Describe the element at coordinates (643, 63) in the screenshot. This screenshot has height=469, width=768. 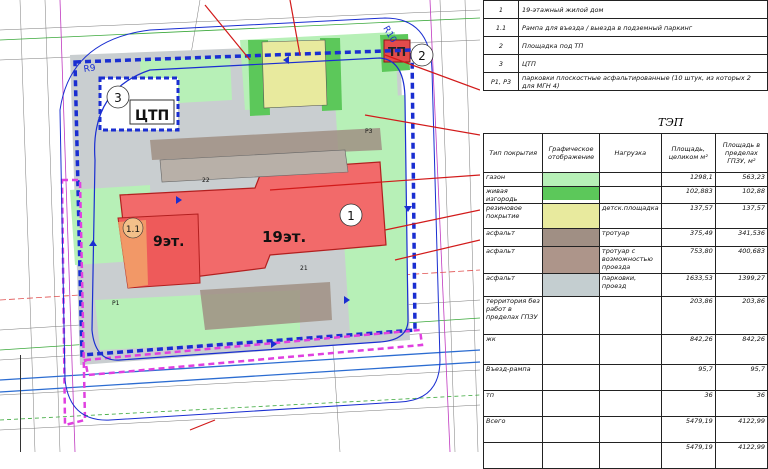
I see `legend-text: ЦТП` at that location.